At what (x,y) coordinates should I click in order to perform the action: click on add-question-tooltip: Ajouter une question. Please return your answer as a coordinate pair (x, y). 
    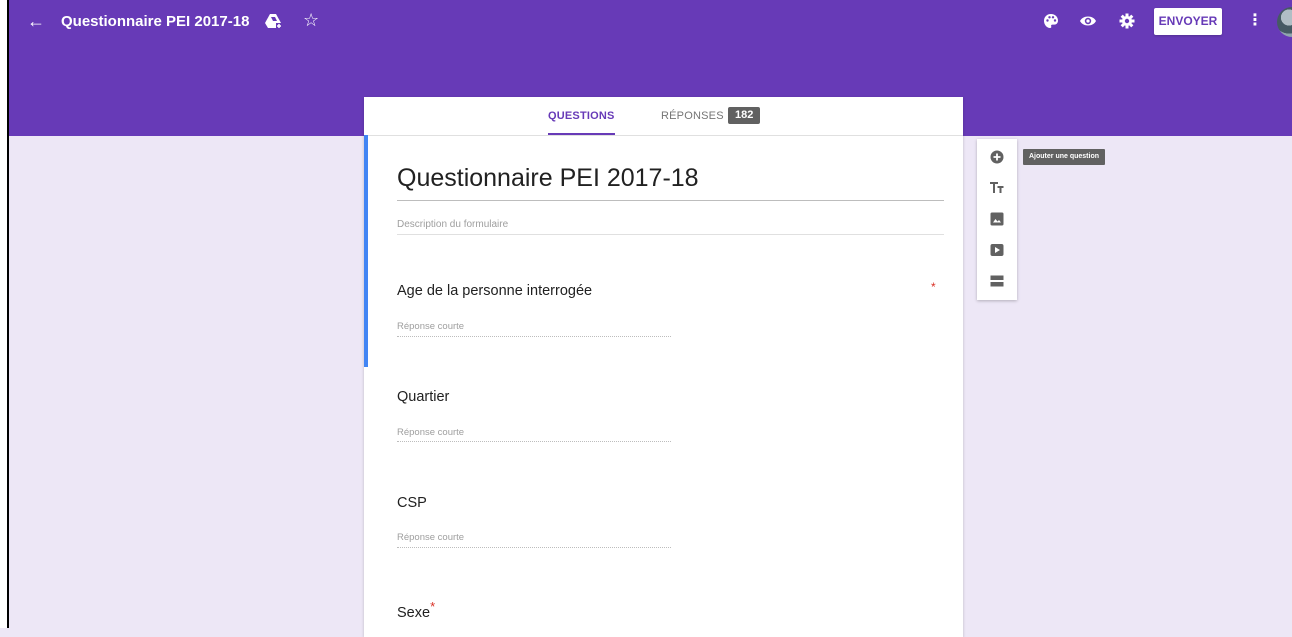
    Looking at the image, I should click on (1064, 157).